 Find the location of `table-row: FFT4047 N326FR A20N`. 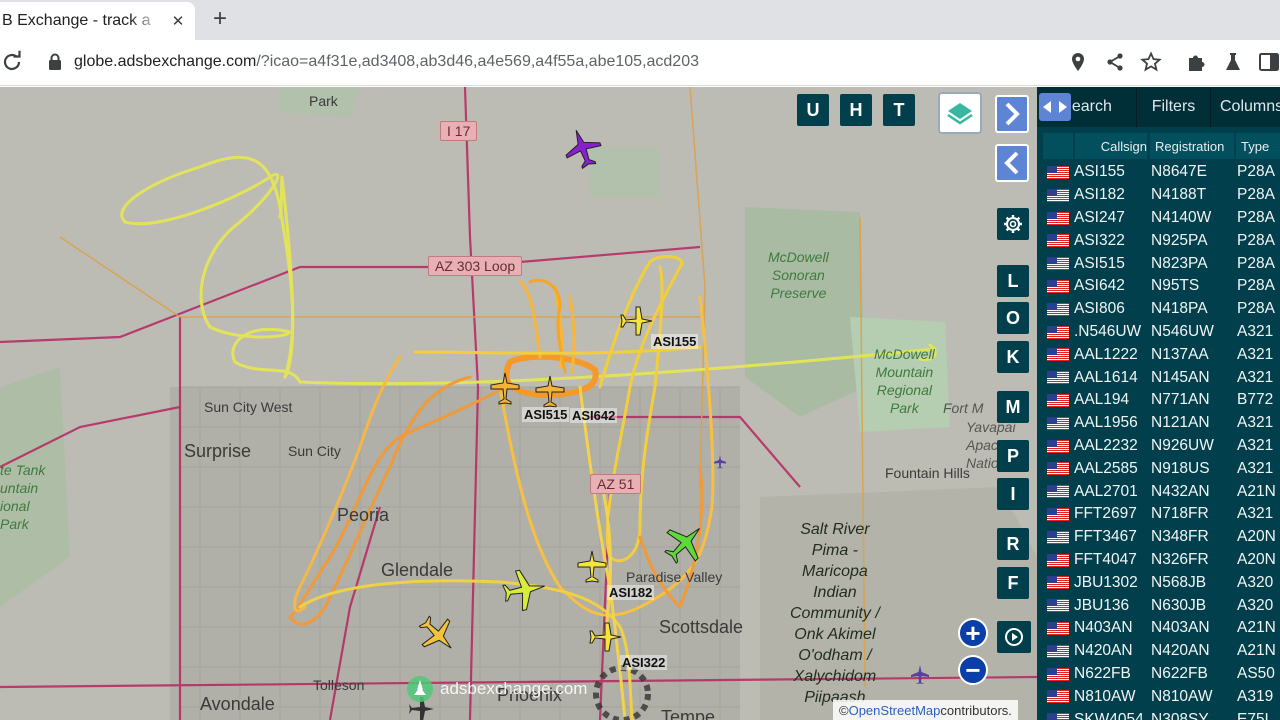

table-row: FFT4047 N326FR A20N is located at coordinates (1158, 560).